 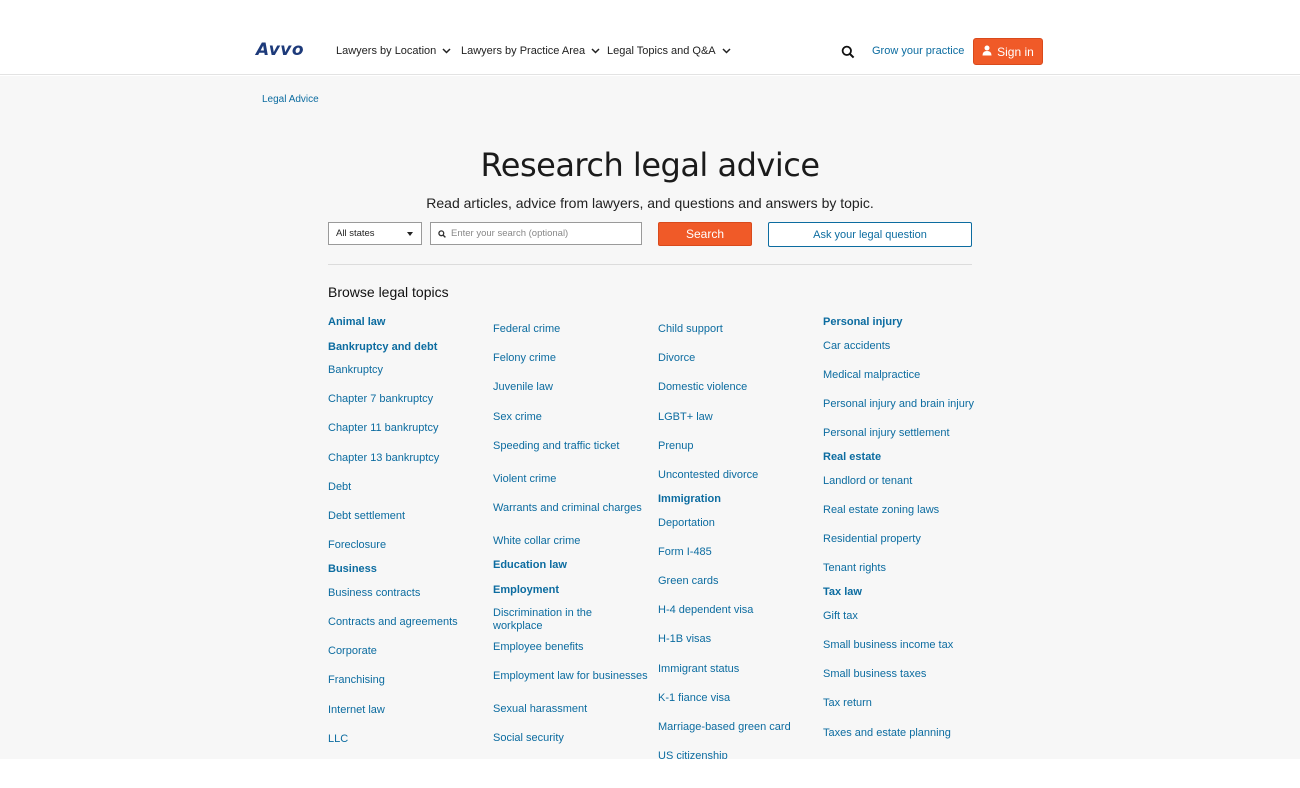 I want to click on topic-link: US citizenship, so click(x=693, y=754).